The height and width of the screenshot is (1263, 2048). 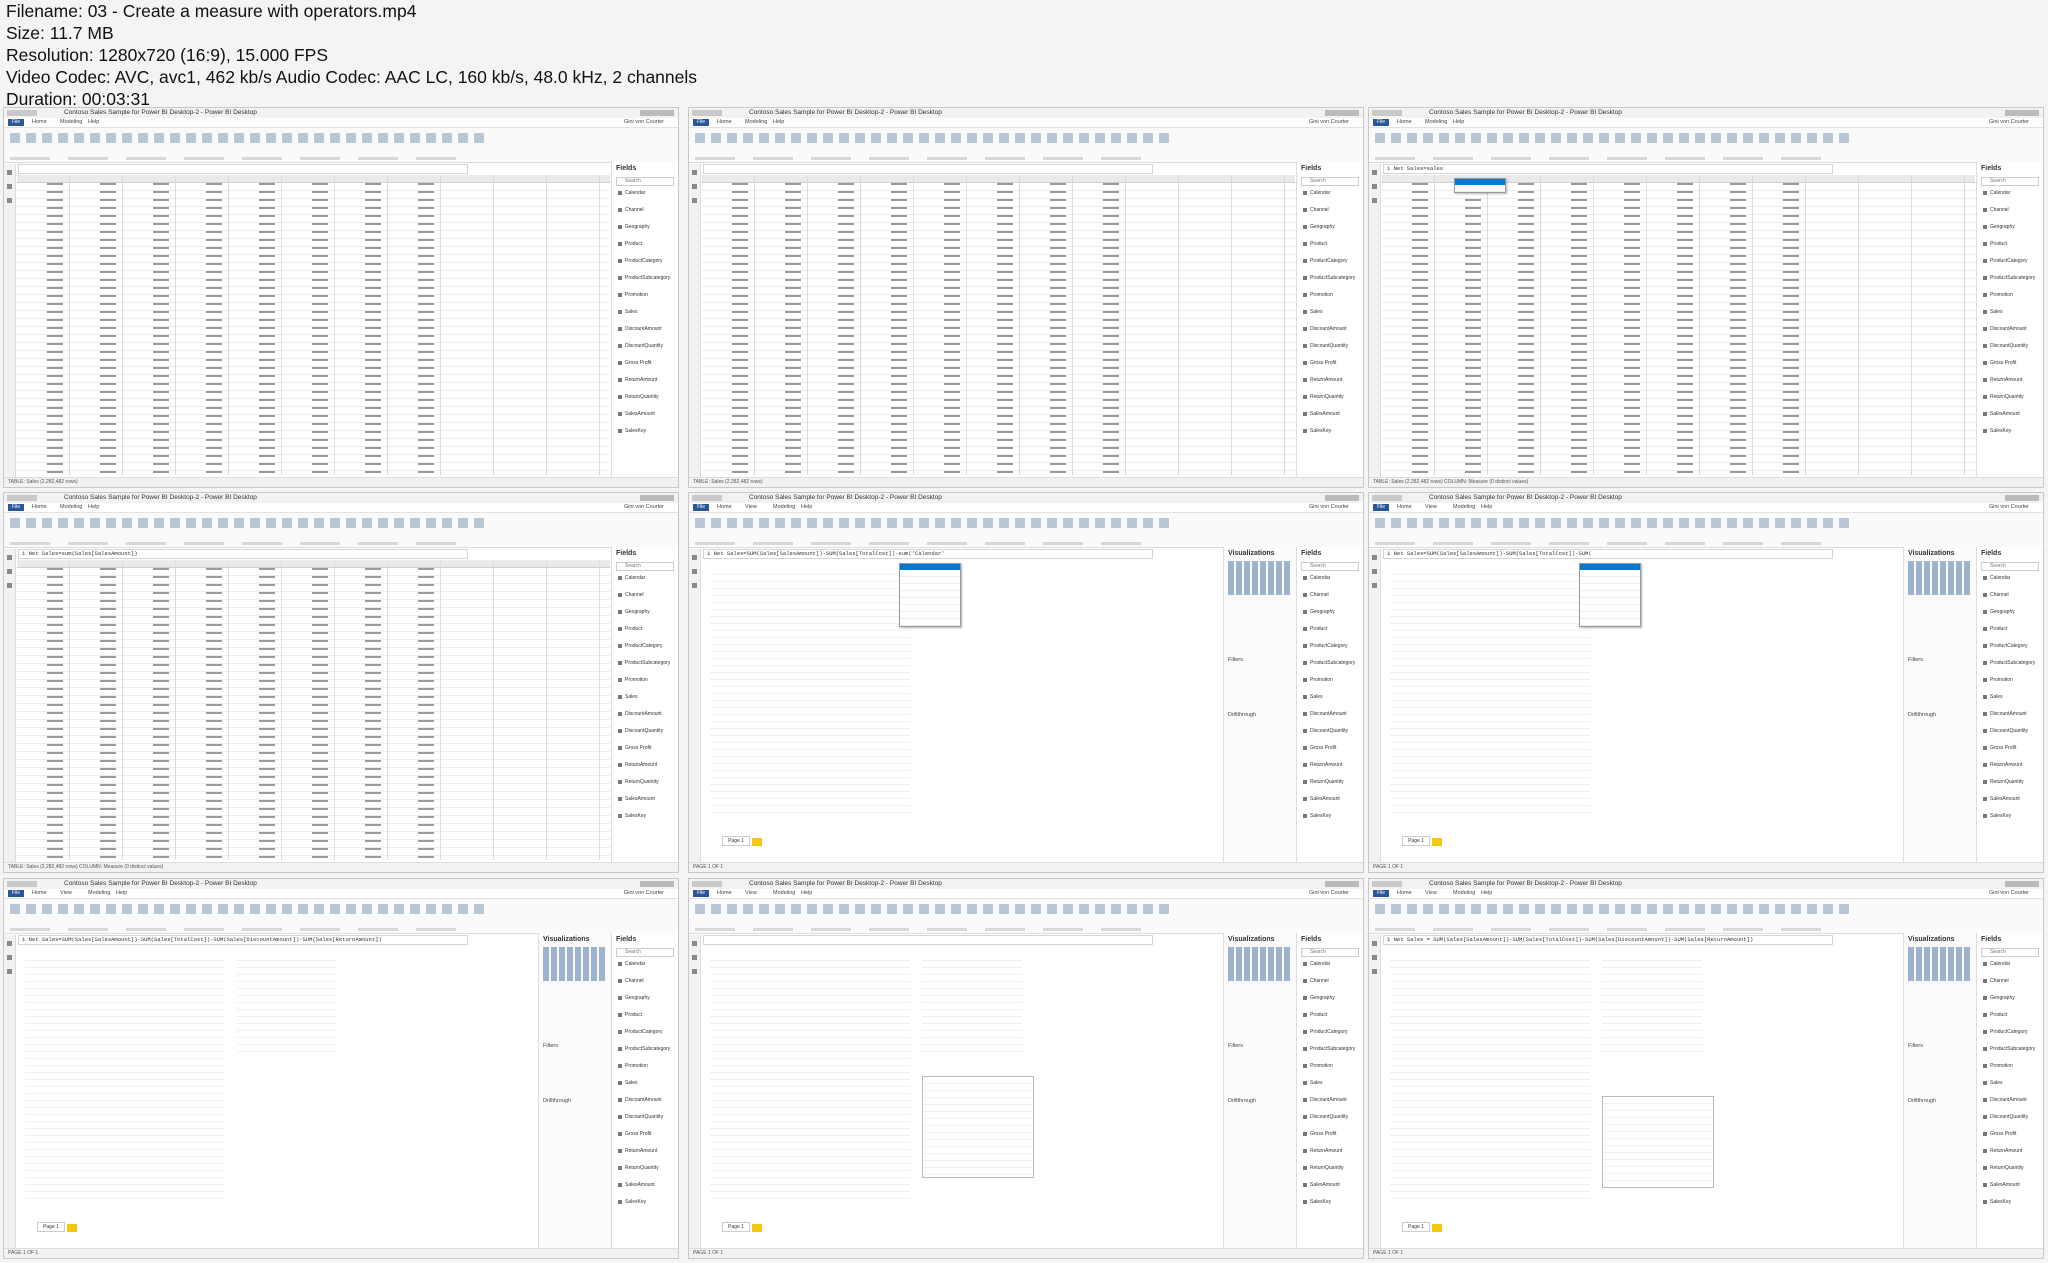 I want to click on field-item: ProductCategory, so click(x=1325, y=1032).